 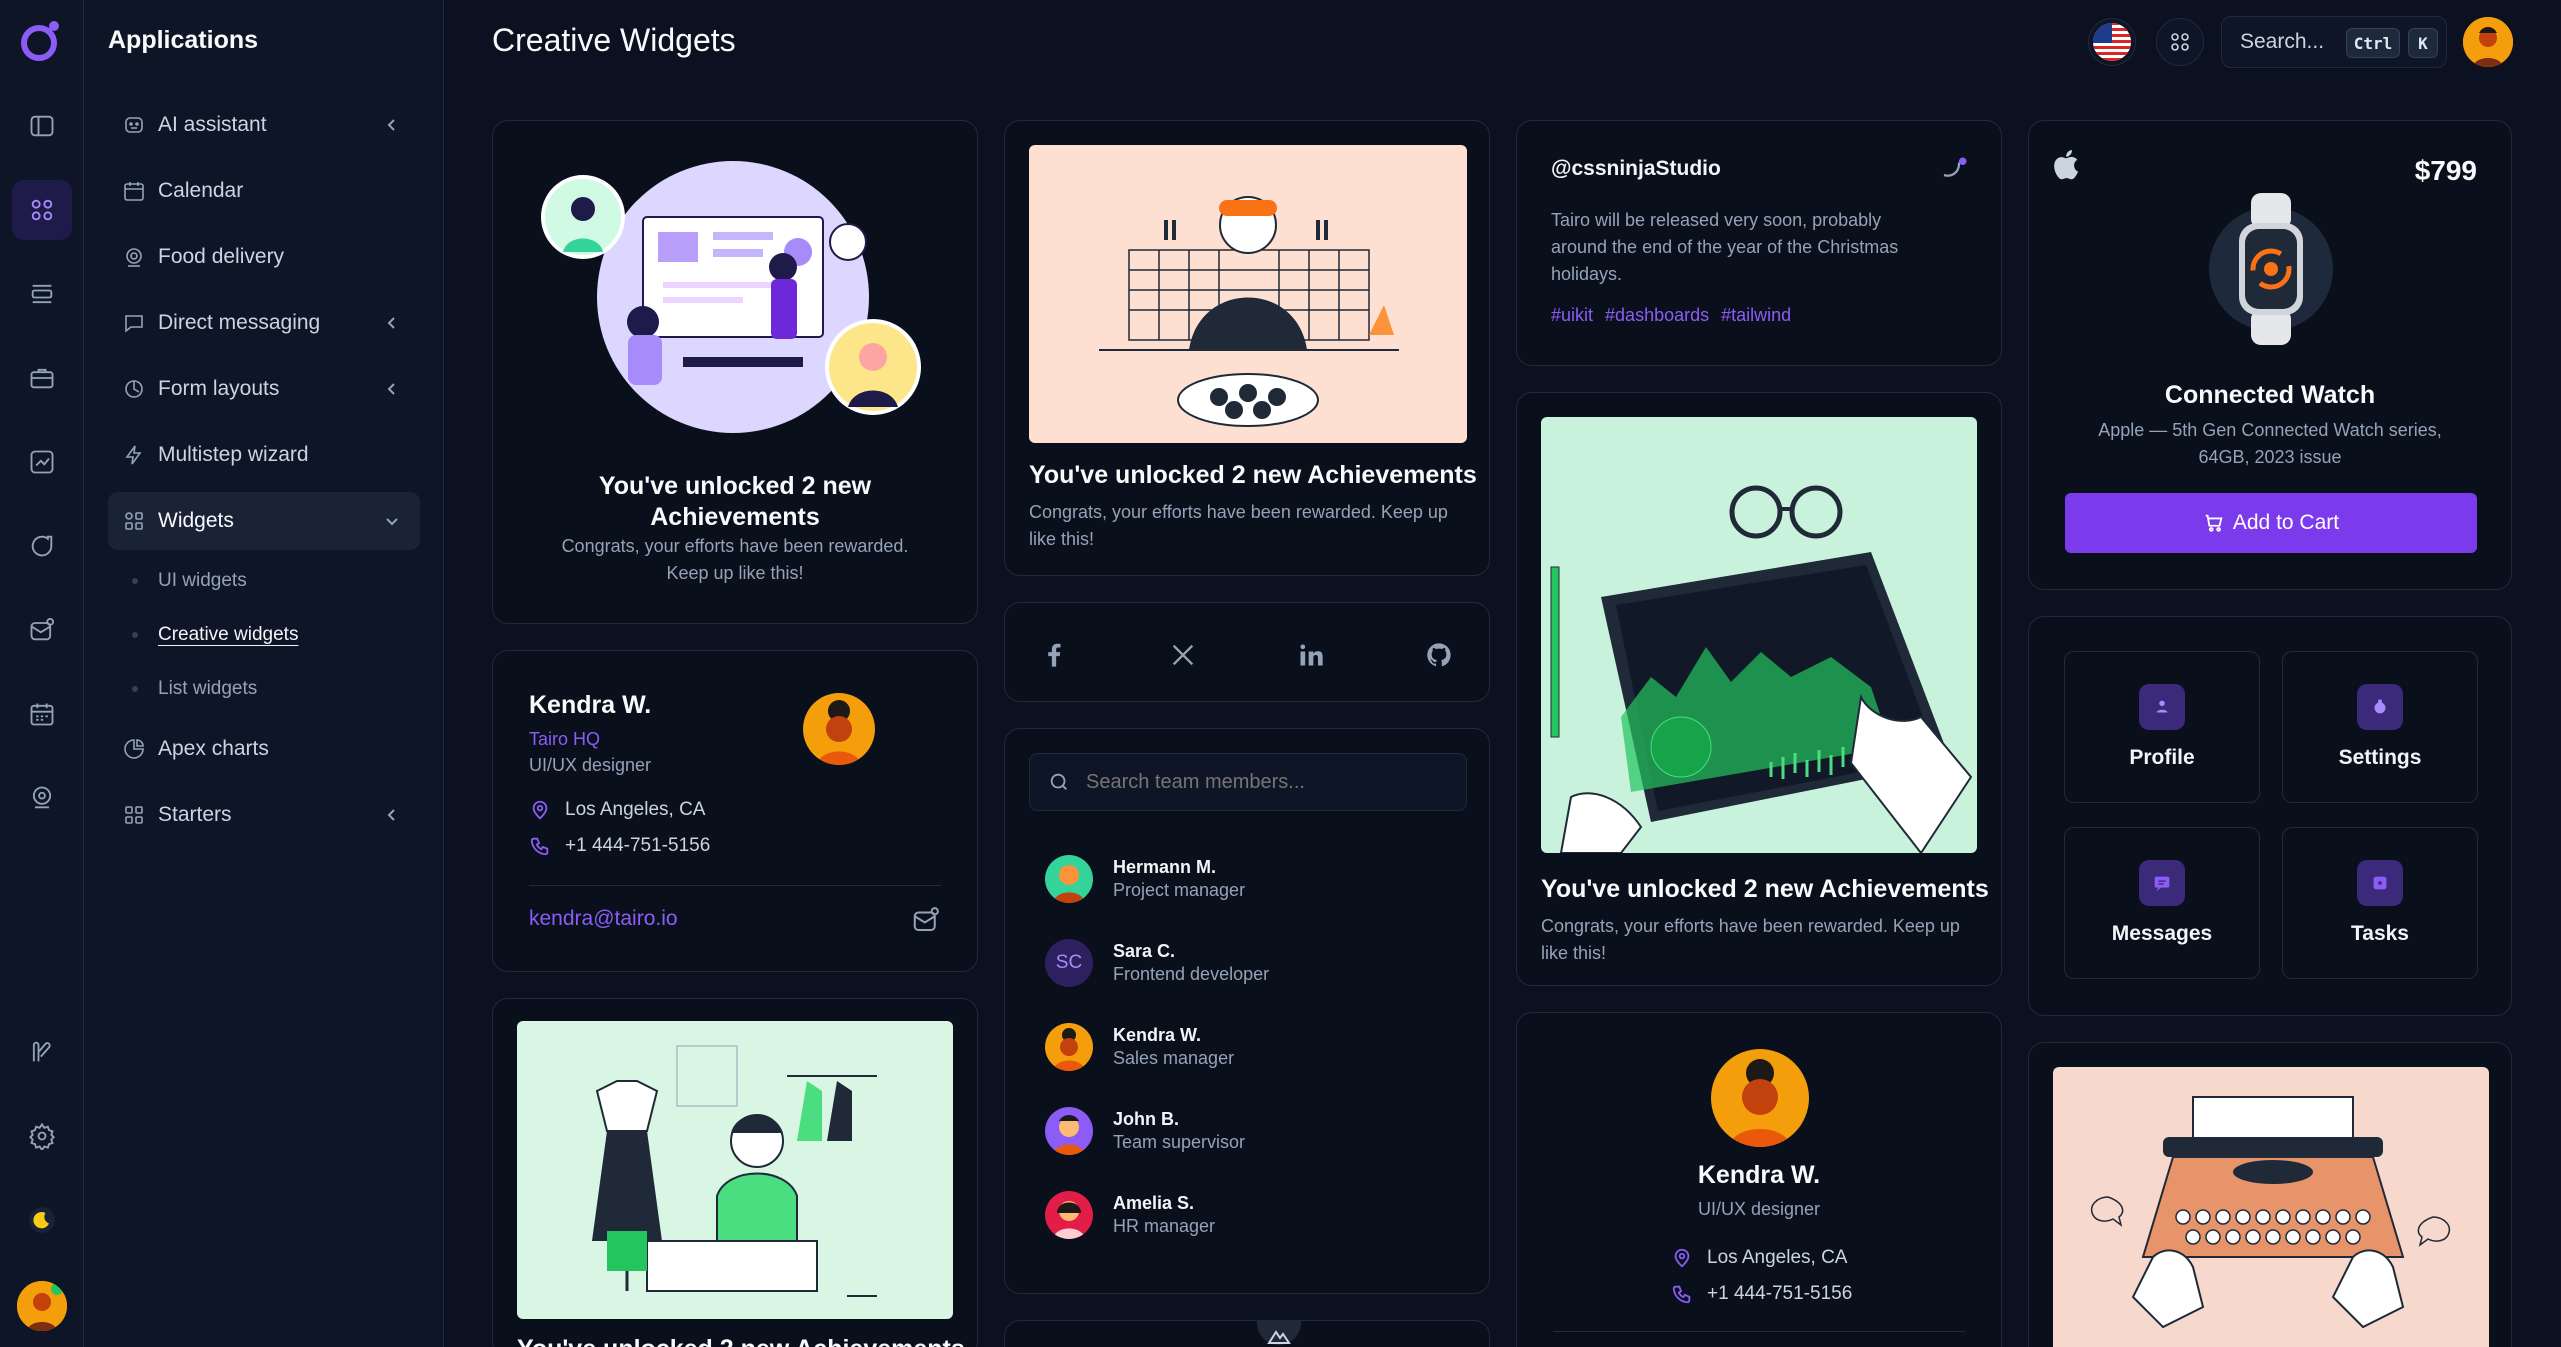 What do you see at coordinates (1157, 963) in the screenshot?
I see `team-member-row: SC Sara C. Frontend developer` at bounding box center [1157, 963].